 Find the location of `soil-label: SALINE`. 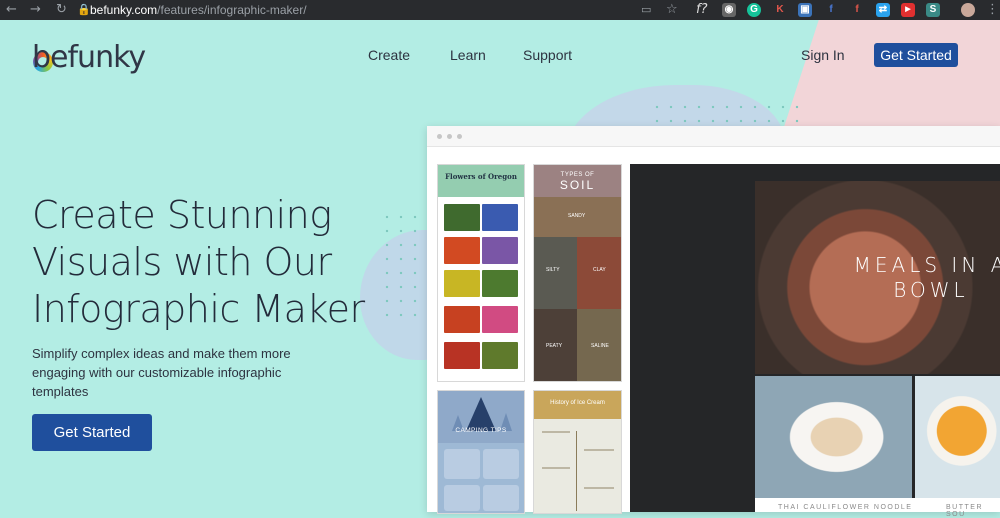

soil-label: SALINE is located at coordinates (600, 346).